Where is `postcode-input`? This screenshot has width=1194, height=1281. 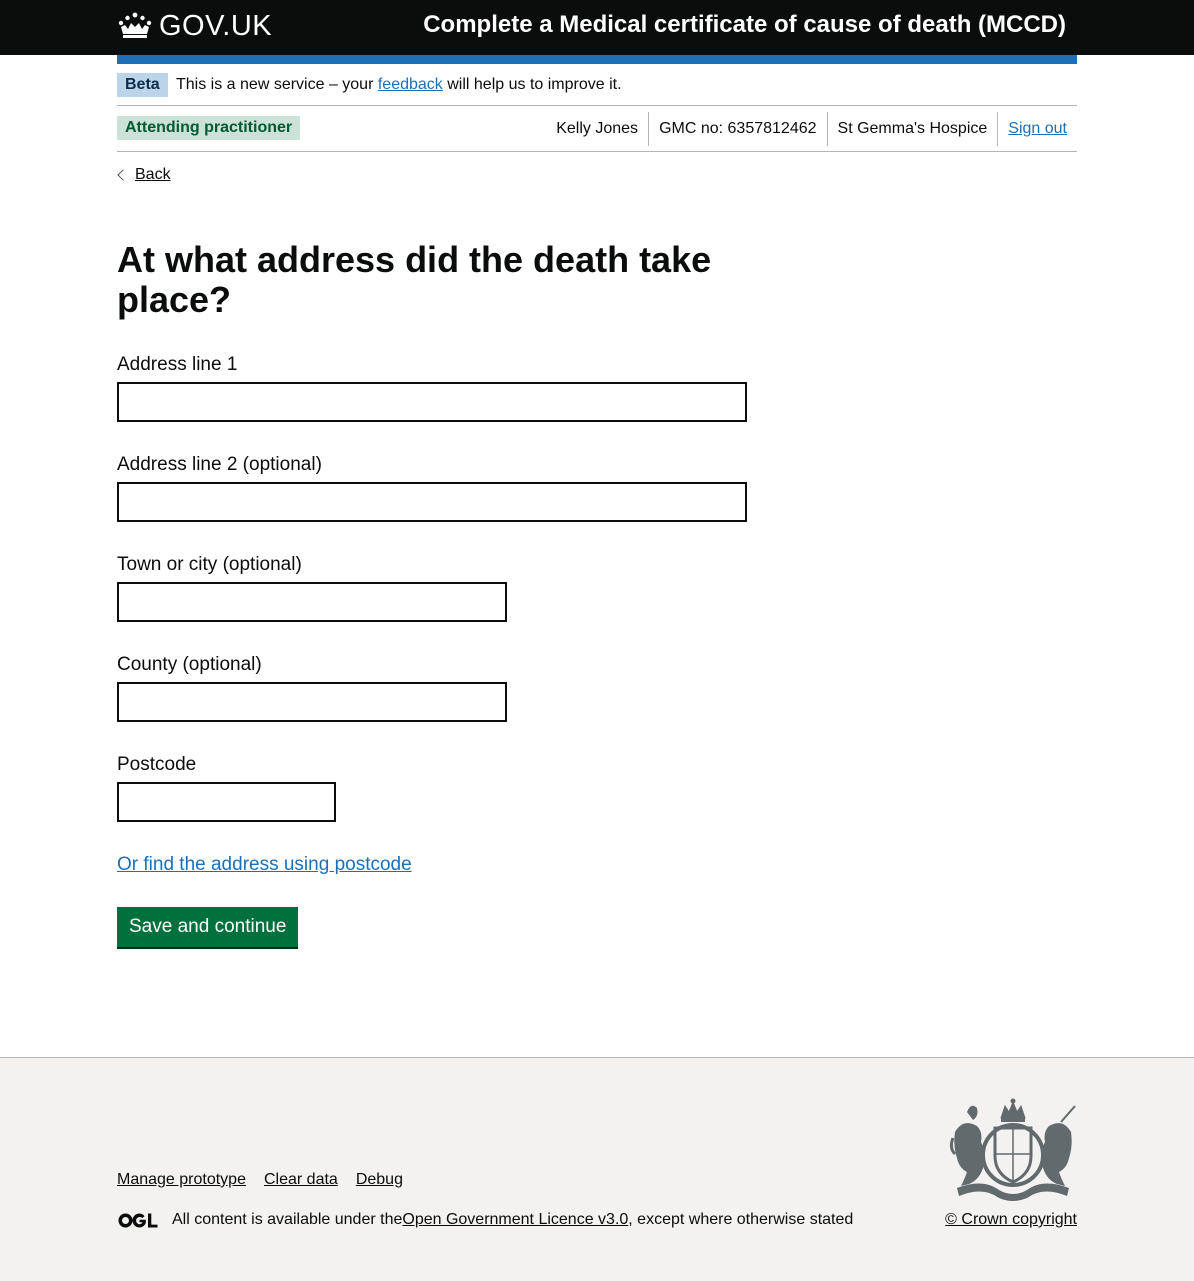 postcode-input is located at coordinates (226, 802).